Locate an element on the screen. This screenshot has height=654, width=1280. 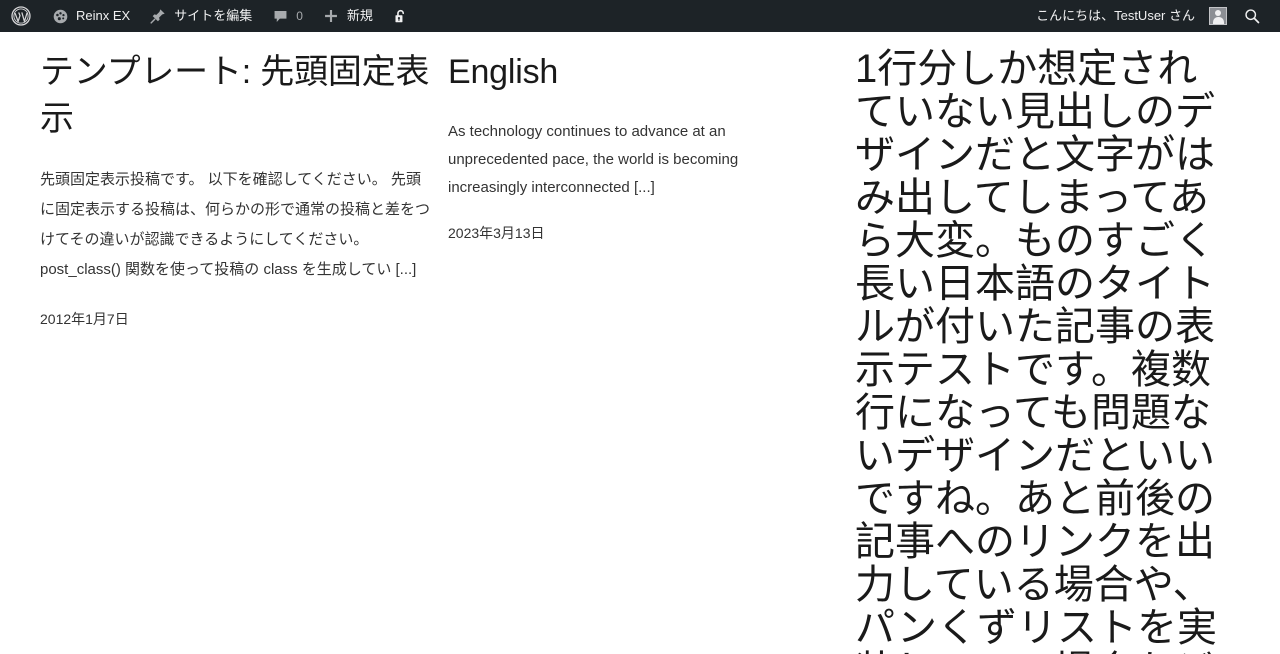
wordpress-icon is located at coordinates (21, 16).